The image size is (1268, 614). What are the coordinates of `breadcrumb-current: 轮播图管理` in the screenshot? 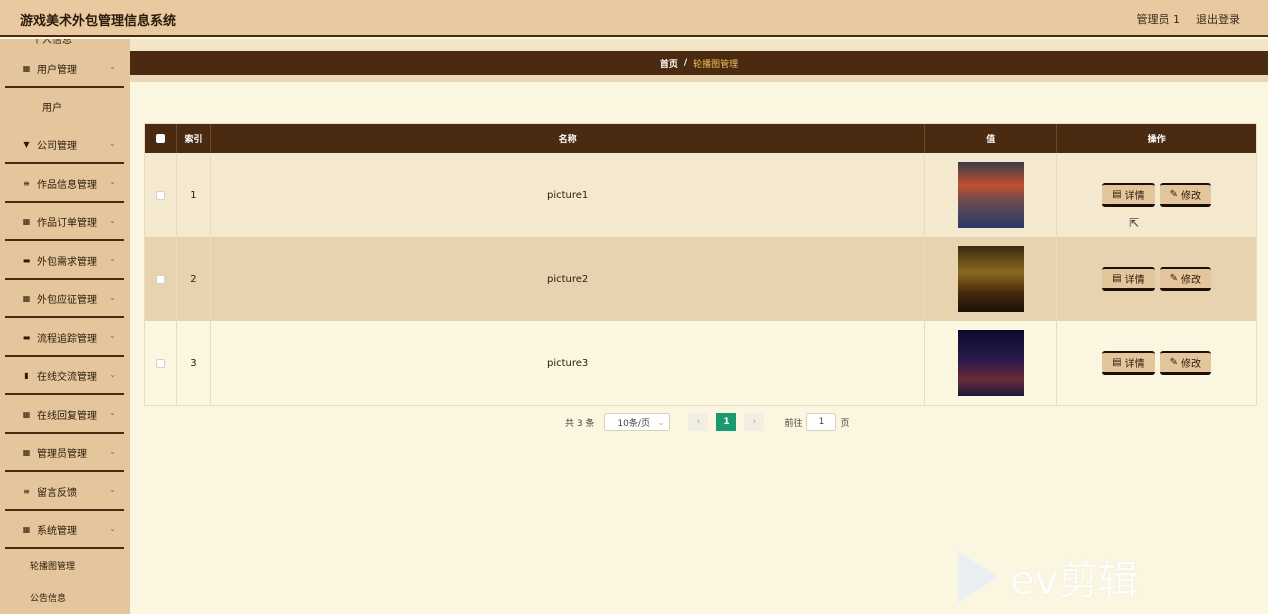 It's located at (716, 64).